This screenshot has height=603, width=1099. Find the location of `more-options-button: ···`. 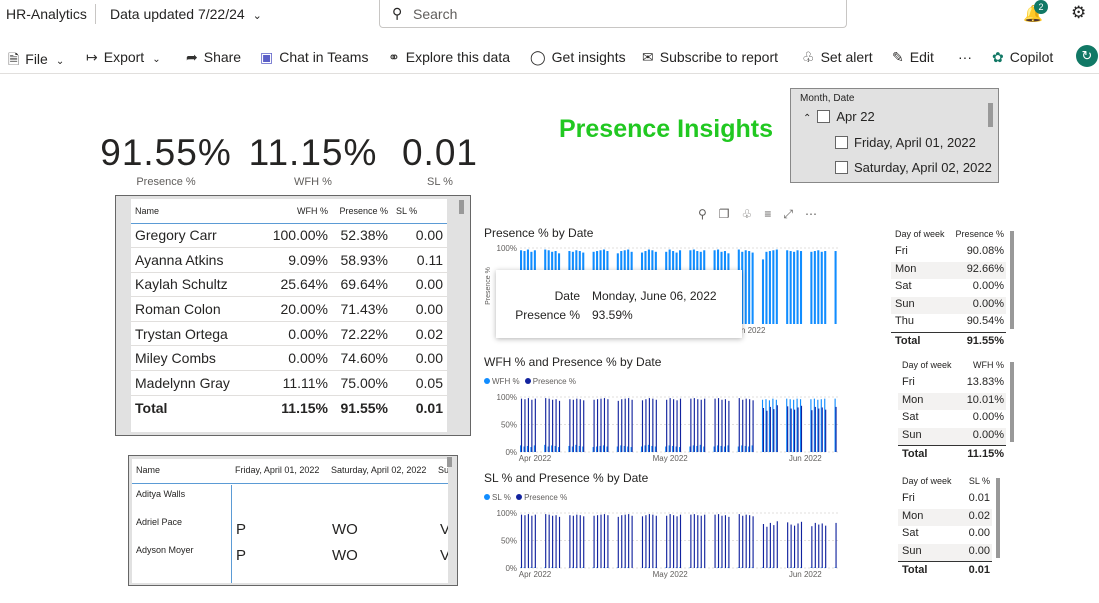

more-options-button: ··· is located at coordinates (965, 57).